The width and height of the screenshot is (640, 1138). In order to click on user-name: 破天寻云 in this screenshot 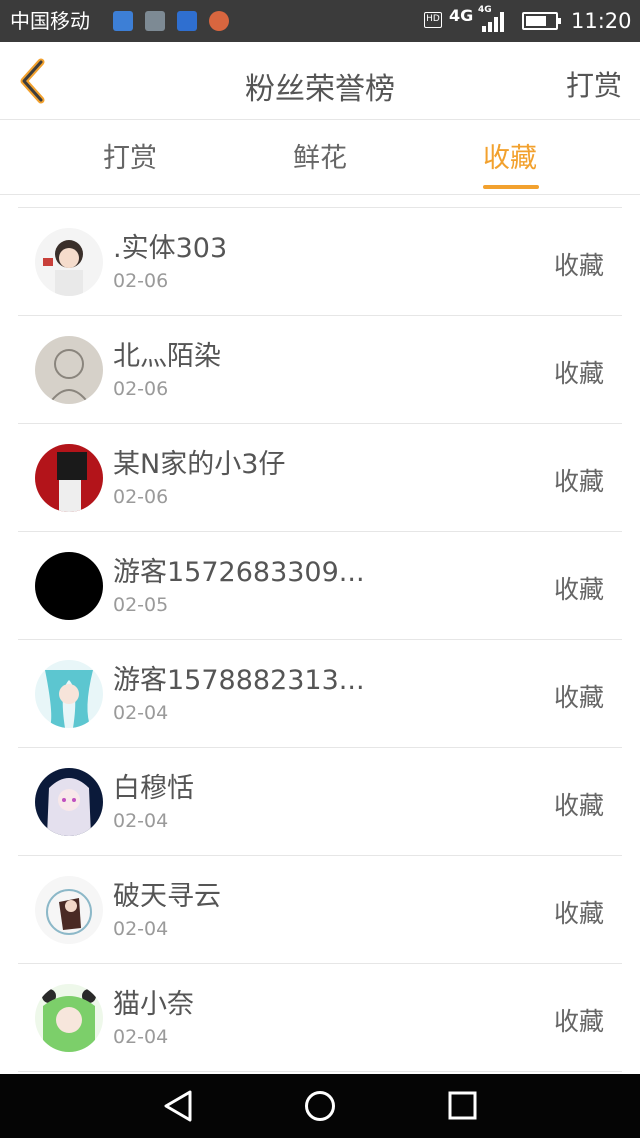, I will do `click(167, 896)`.